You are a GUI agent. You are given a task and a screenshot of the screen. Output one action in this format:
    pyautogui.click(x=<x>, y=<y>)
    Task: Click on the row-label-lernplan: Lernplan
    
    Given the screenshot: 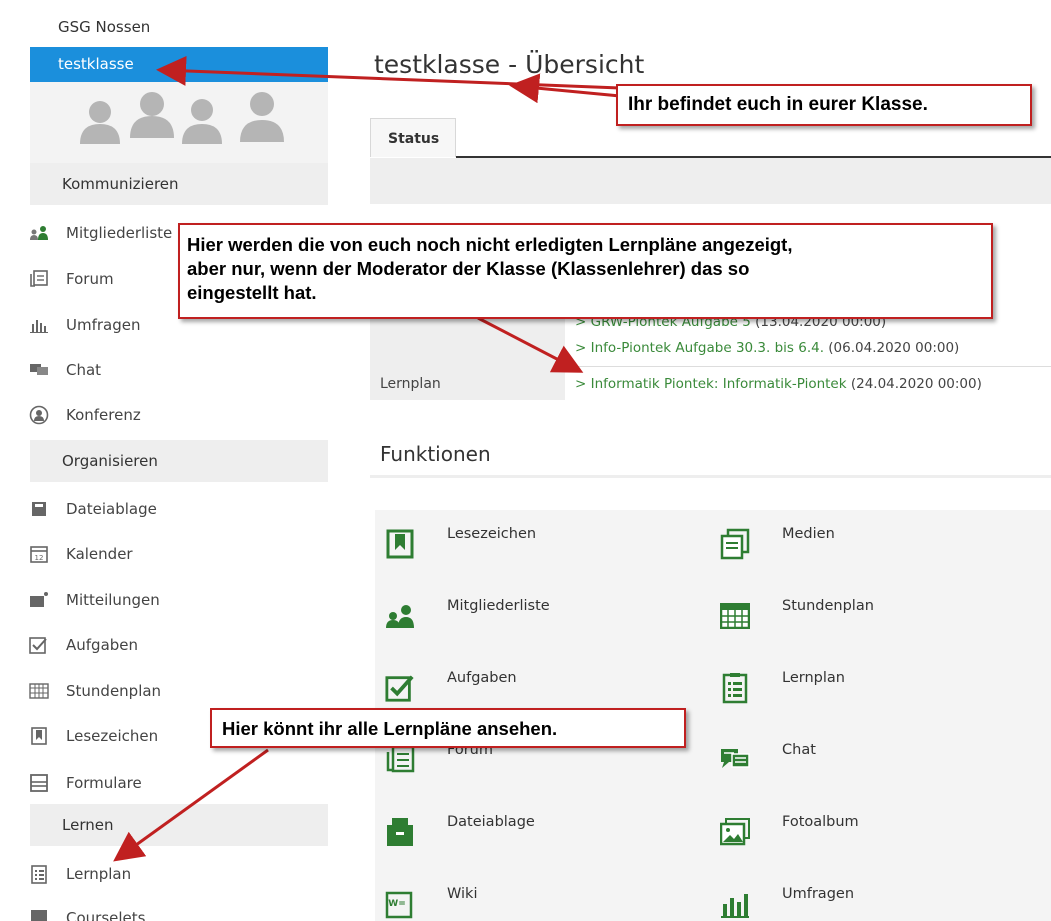 What is the action you would take?
    pyautogui.click(x=410, y=384)
    